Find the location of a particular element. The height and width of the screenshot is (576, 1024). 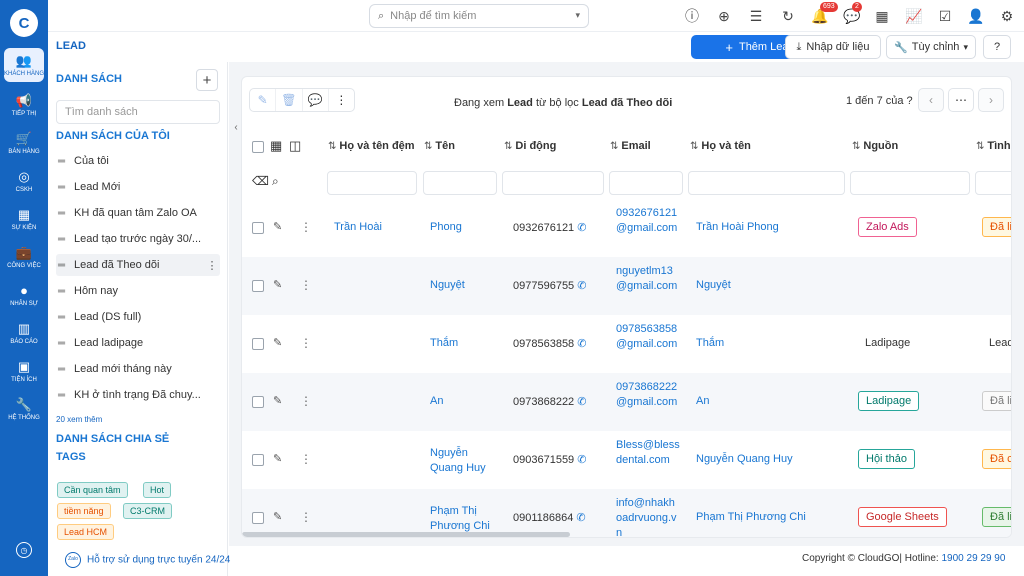

filter-input-first-name is located at coordinates (460, 183).